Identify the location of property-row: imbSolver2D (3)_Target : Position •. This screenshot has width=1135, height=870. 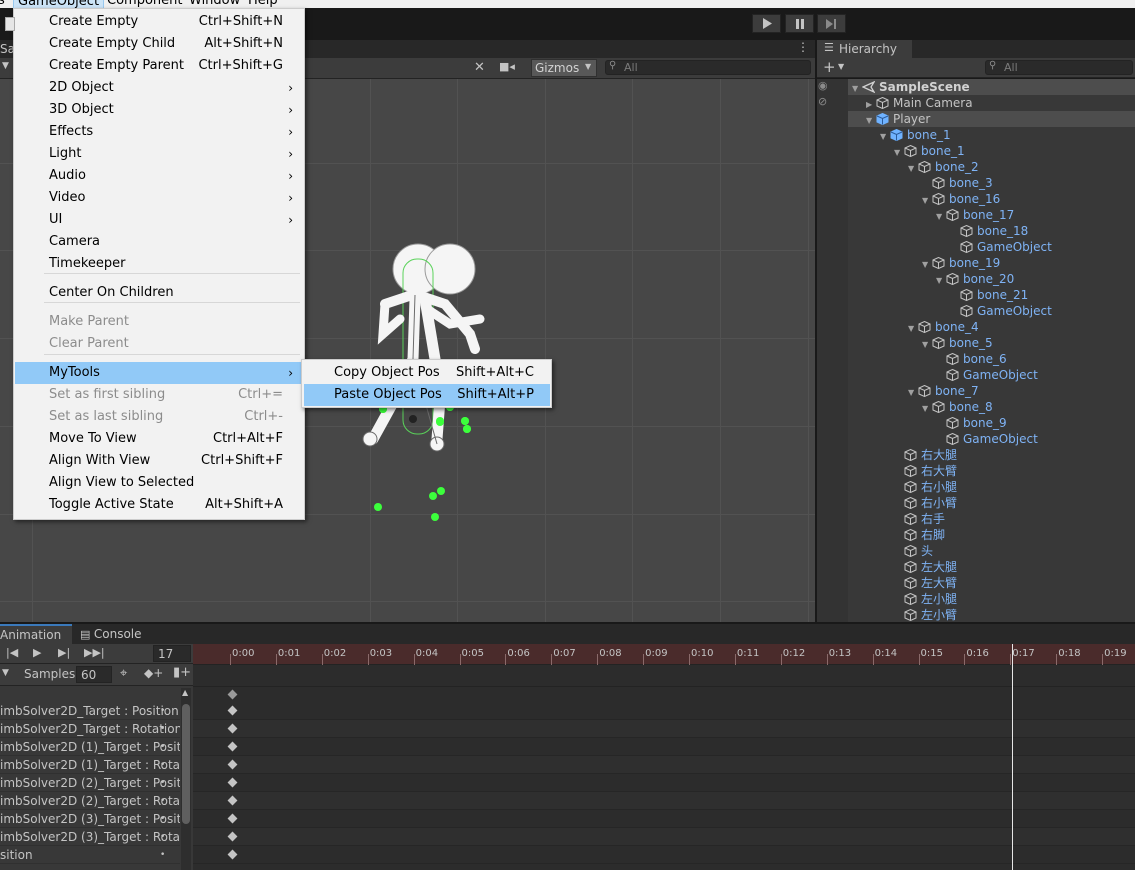
(90, 819).